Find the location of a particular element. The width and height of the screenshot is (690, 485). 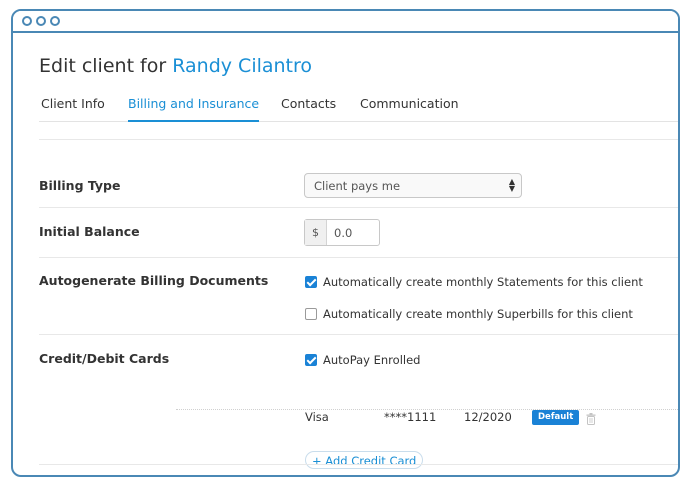

autogenerate-label: Autogenerate Billing Documents is located at coordinates (154, 280).